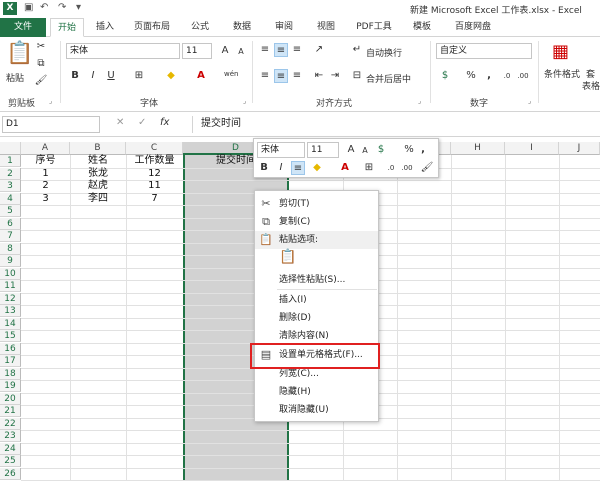 Image resolution: width=600 pixels, height=481 pixels. What do you see at coordinates (319, 50) in the screenshot?
I see `orientation-icon: ↗` at bounding box center [319, 50].